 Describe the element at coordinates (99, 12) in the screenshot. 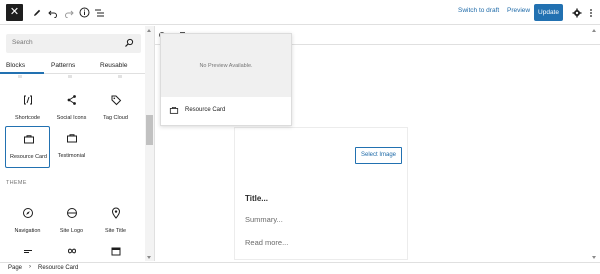

I see `list-view-icon` at that location.